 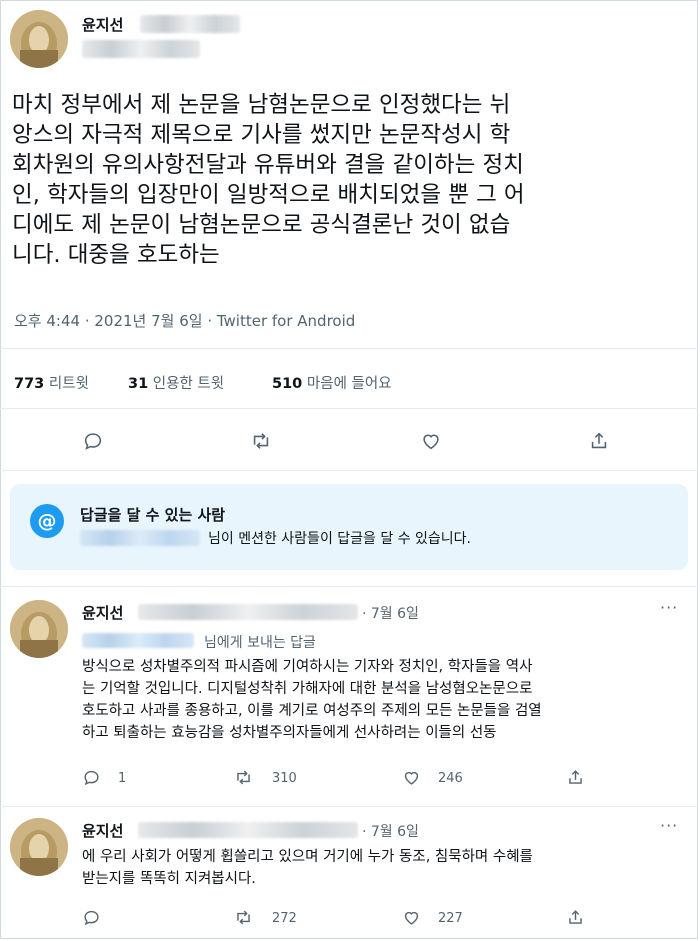 I want to click on retweets-stat: 773 리트윗, so click(x=51, y=382).